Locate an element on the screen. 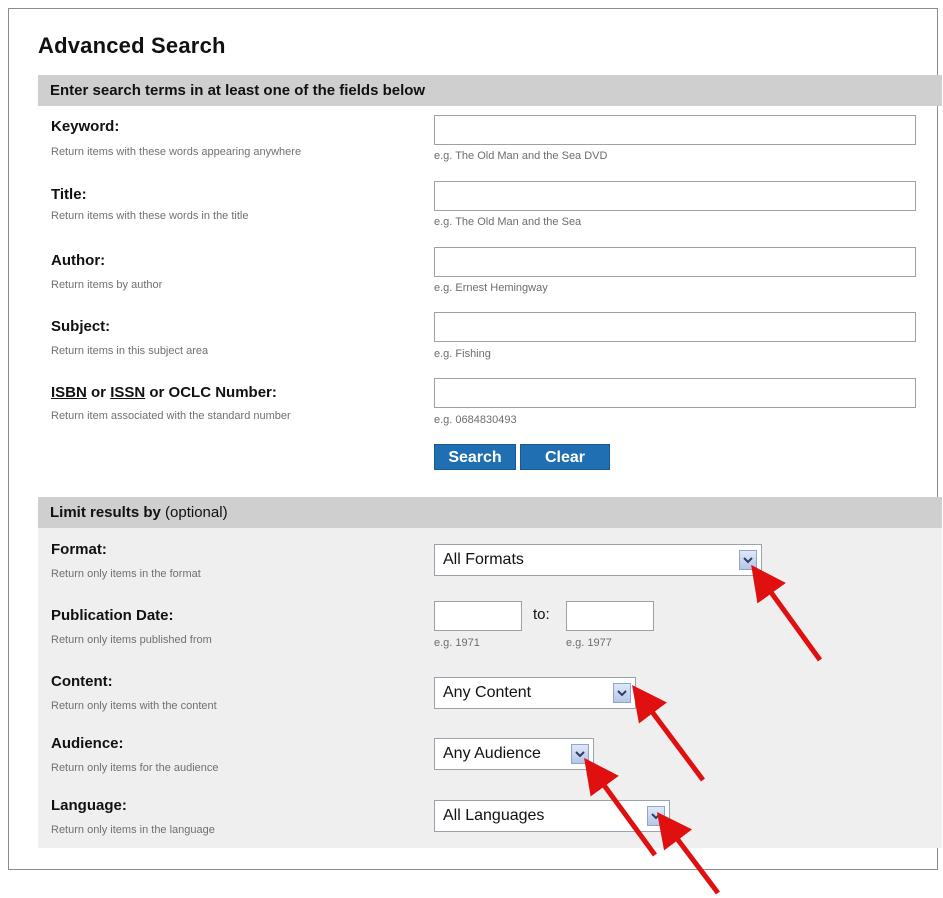 Image resolution: width=943 pixels, height=898 pixels. label-or-1: or is located at coordinates (98, 392).